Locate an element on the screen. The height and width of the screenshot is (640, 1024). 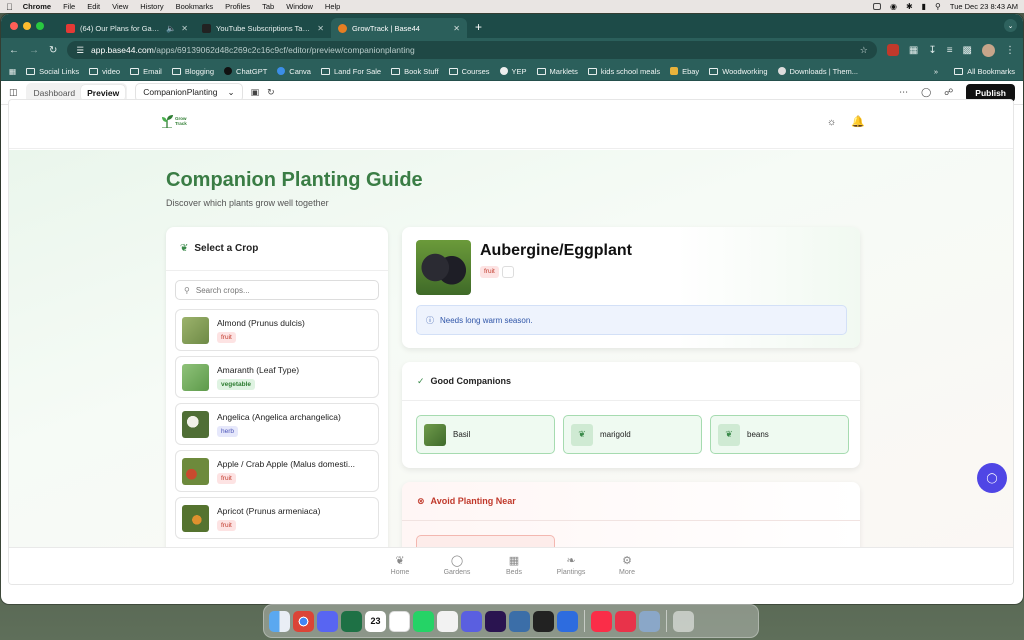
extension-icon is located at coordinates (892, 50).